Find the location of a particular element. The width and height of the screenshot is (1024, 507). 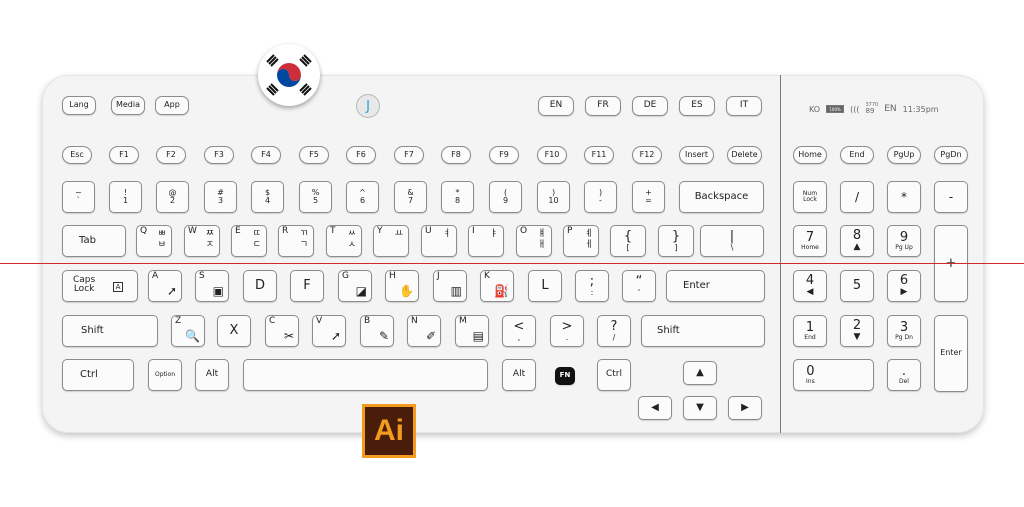

key-home: Home is located at coordinates (810, 155).